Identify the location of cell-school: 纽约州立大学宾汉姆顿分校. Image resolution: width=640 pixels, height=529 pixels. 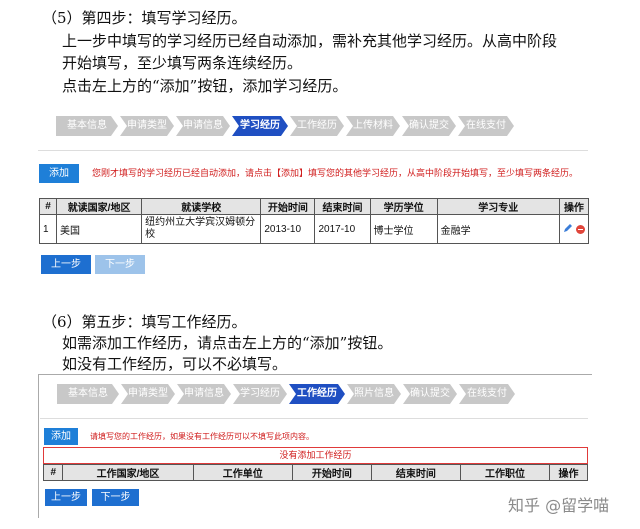
(201, 229).